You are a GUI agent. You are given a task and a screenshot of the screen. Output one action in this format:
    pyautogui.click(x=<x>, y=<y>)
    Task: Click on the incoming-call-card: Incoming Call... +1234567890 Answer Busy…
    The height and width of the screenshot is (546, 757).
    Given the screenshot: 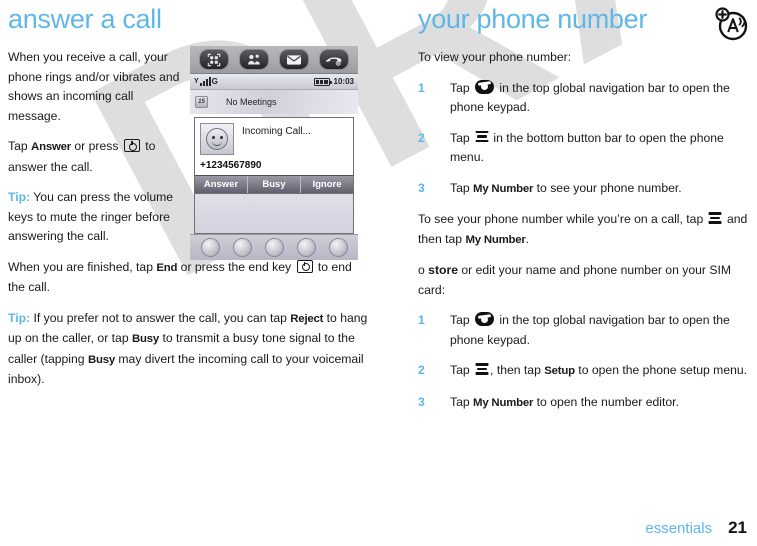 What is the action you would take?
    pyautogui.click(x=274, y=155)
    